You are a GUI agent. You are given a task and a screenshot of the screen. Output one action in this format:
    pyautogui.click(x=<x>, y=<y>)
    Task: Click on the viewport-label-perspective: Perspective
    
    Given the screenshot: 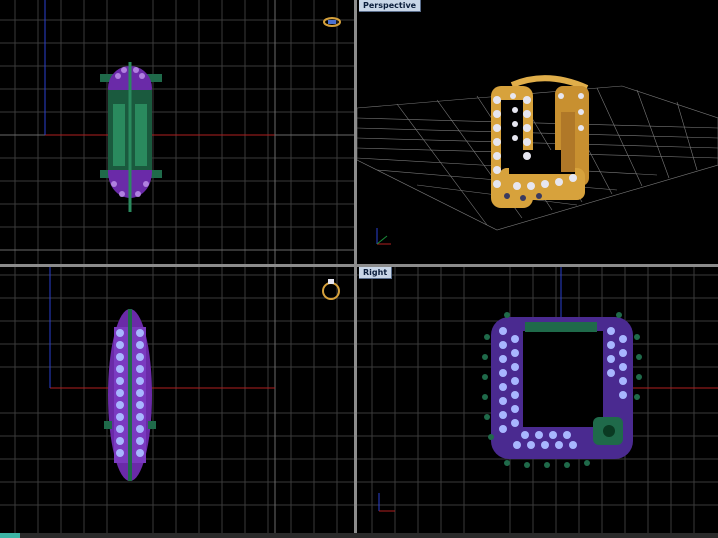 What is the action you would take?
    pyautogui.click(x=390, y=6)
    